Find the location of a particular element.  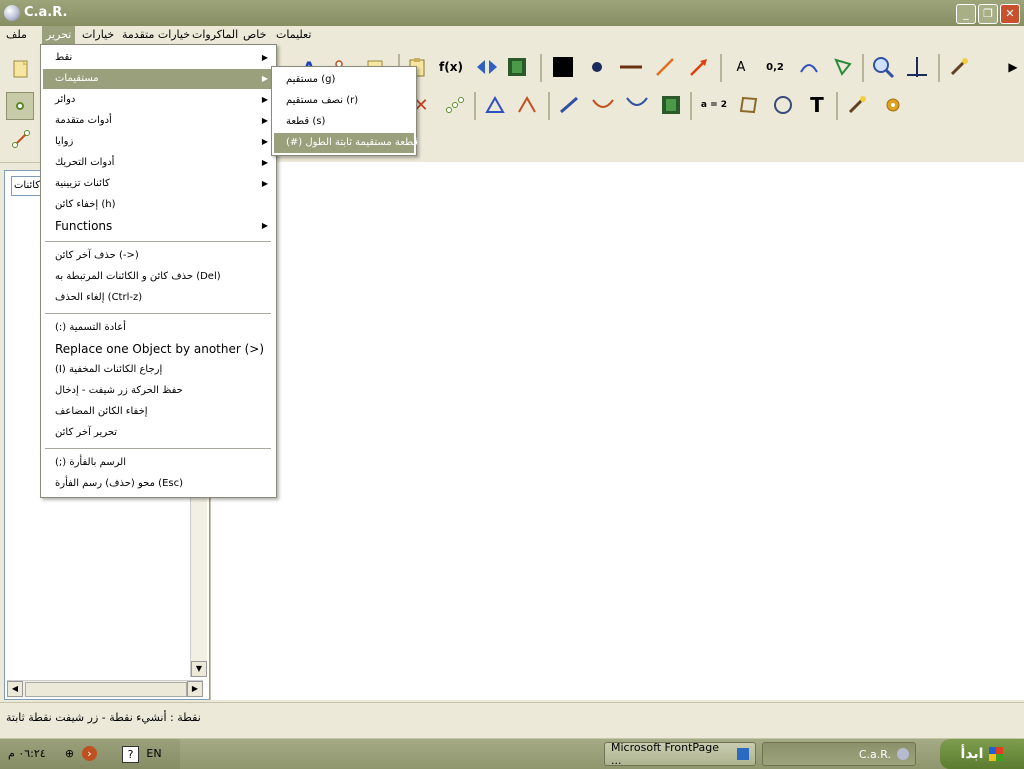

menu-item-angles: زوايا ▶ is located at coordinates (158, 142).